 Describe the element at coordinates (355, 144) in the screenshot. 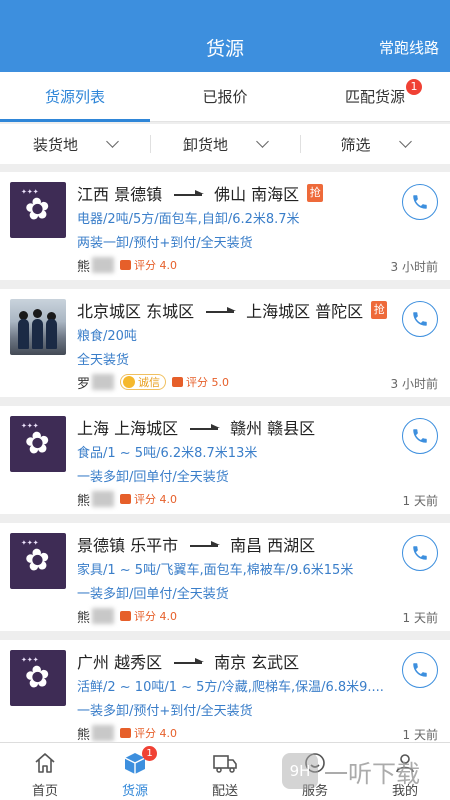

I see `filter-label: 筛选` at that location.